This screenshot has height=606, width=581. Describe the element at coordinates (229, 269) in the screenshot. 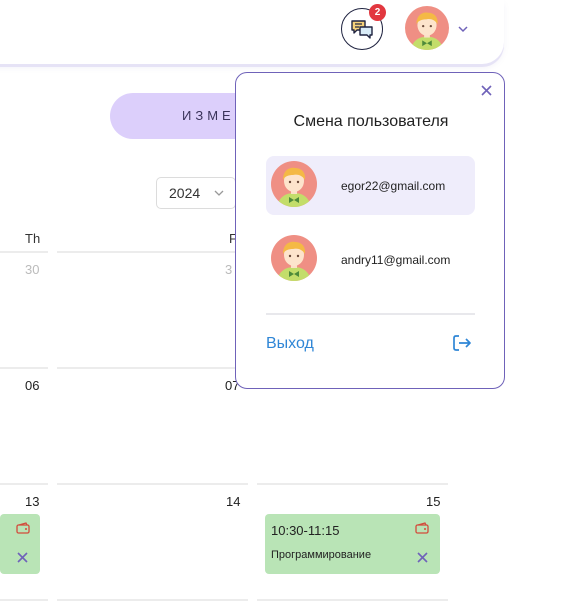

I see `calendar-date: 3` at that location.